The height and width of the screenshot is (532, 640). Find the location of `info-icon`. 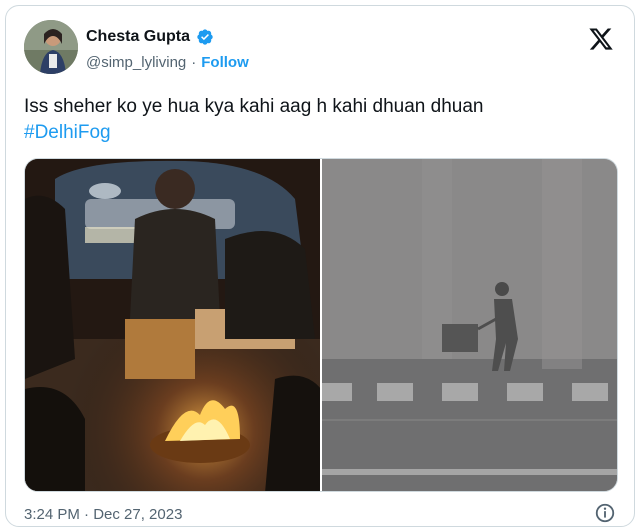

info-icon is located at coordinates (605, 513).